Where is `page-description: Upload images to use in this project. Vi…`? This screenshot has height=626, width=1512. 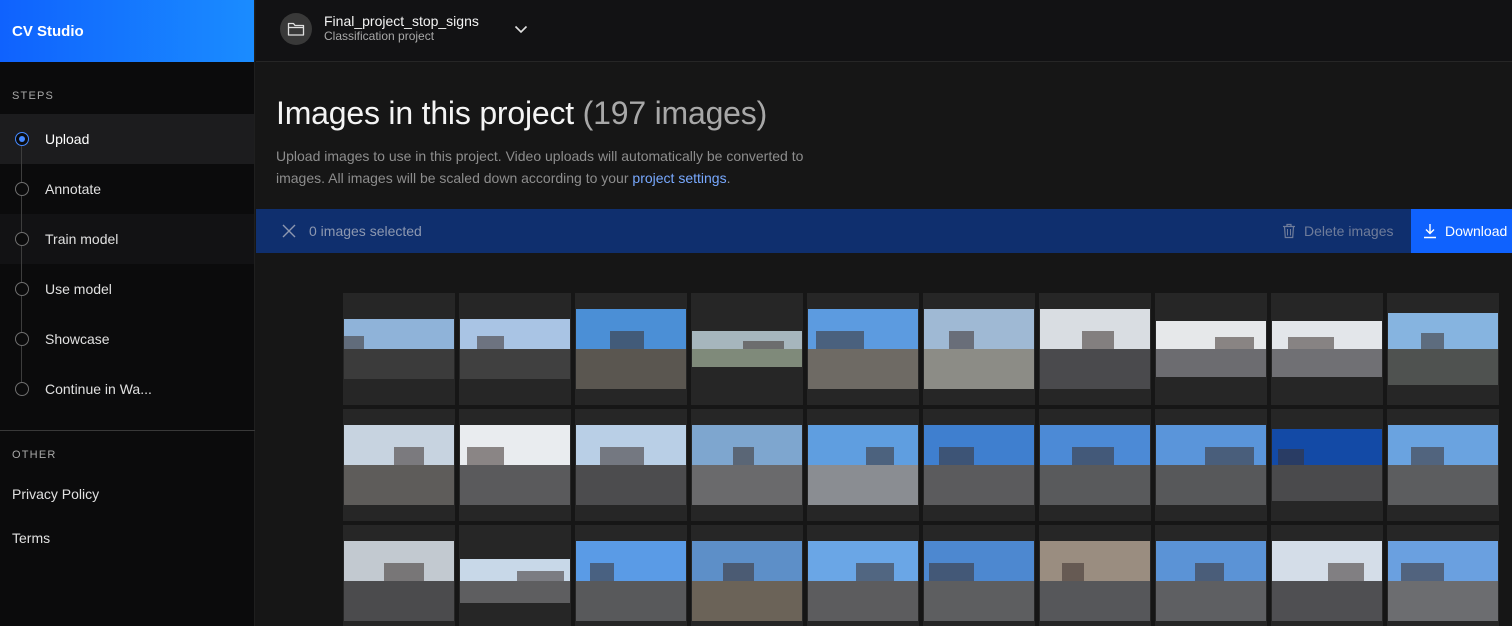
page-description: Upload images to use in this project. Vi… is located at coordinates (566, 167).